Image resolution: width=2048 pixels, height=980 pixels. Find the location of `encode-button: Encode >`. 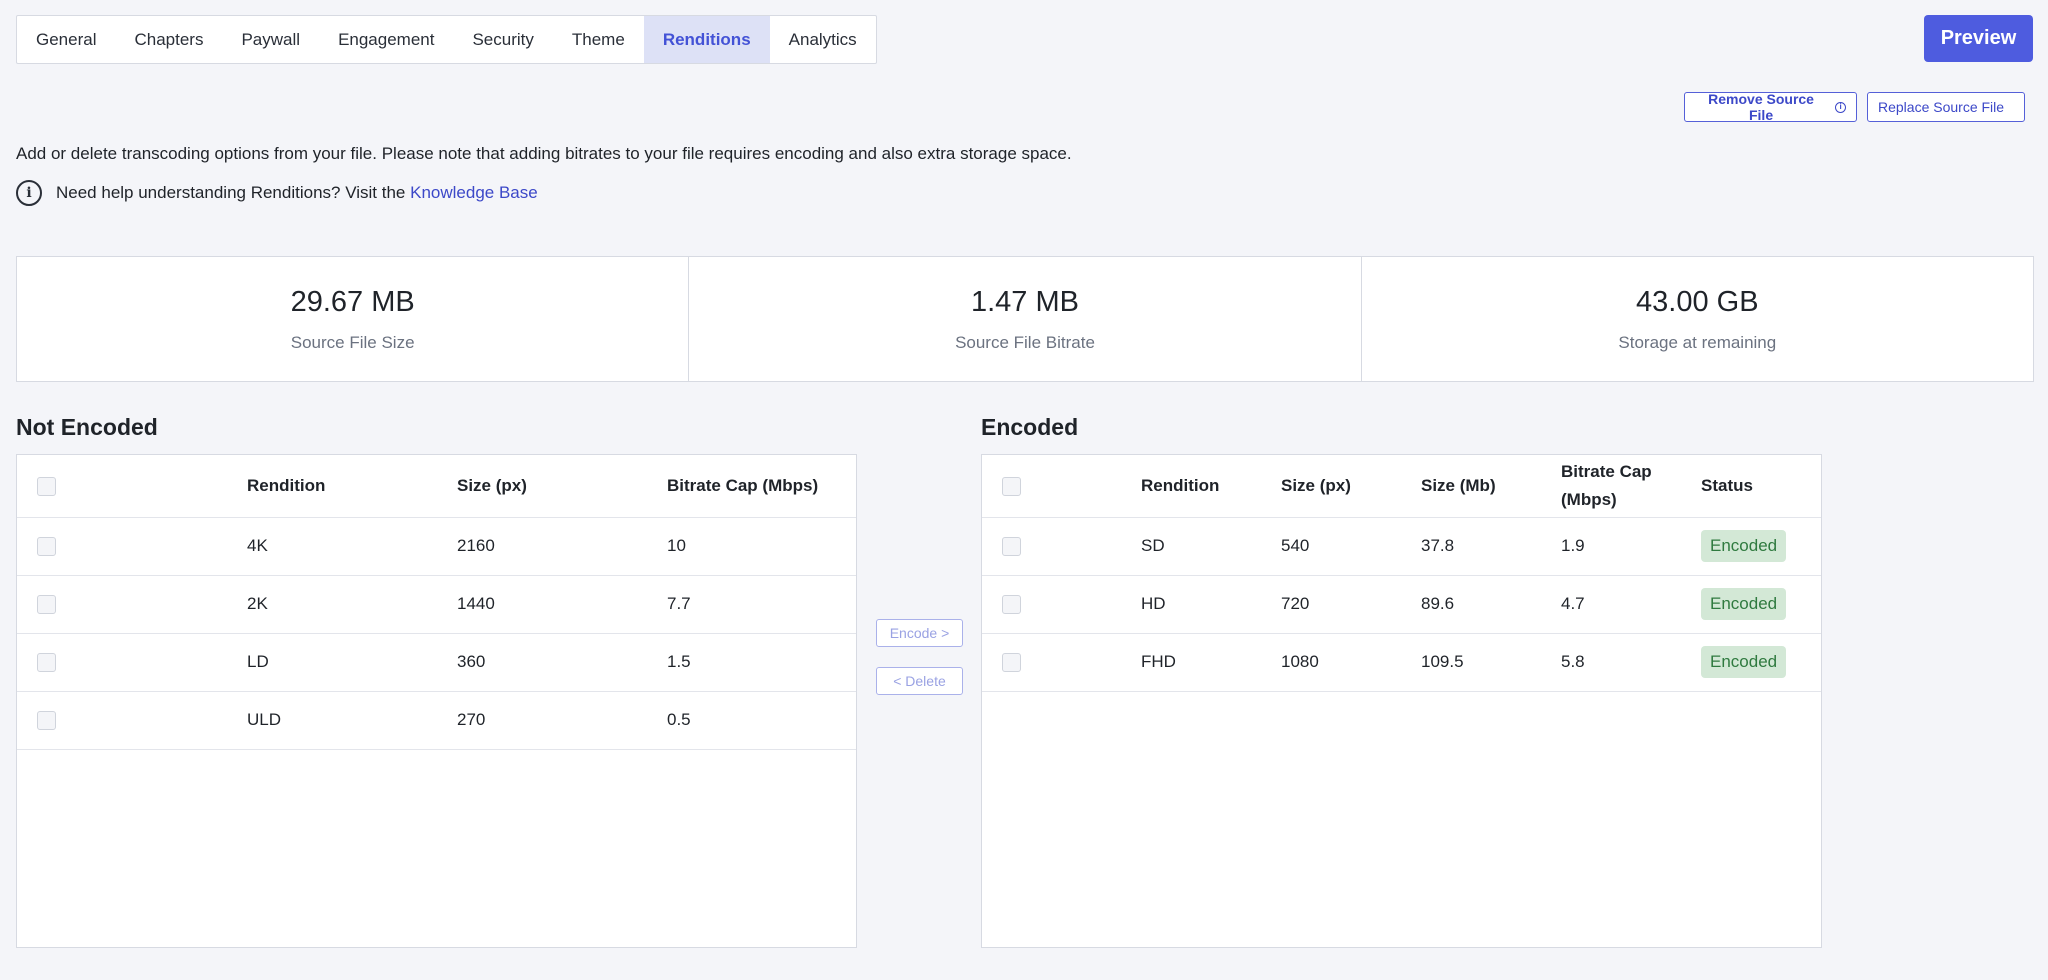

encode-button: Encode > is located at coordinates (919, 633).